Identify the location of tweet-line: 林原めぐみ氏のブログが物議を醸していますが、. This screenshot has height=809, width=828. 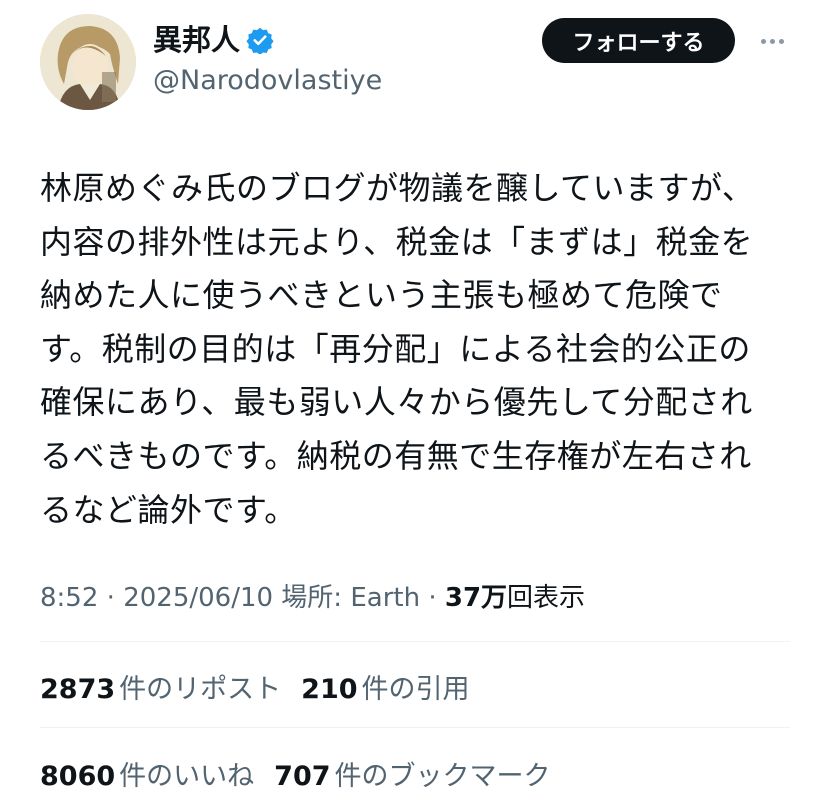
(397, 188).